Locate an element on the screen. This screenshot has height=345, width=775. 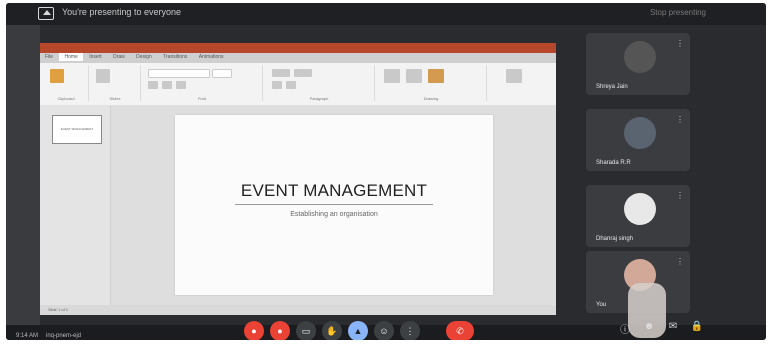
group-drawing: Drawing is located at coordinates (431, 83).